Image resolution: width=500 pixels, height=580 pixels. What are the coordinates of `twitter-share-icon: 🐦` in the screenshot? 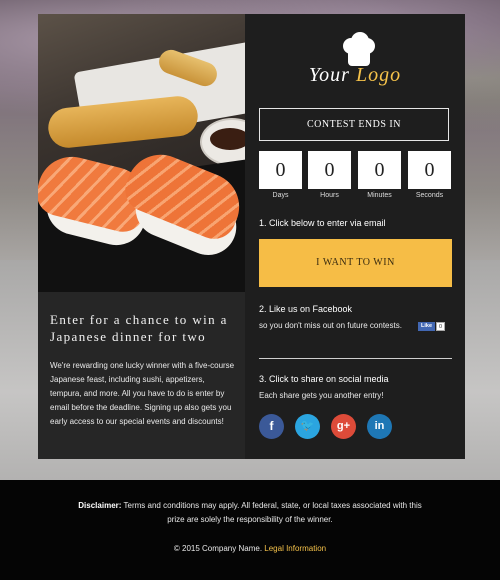 It's located at (307, 426).